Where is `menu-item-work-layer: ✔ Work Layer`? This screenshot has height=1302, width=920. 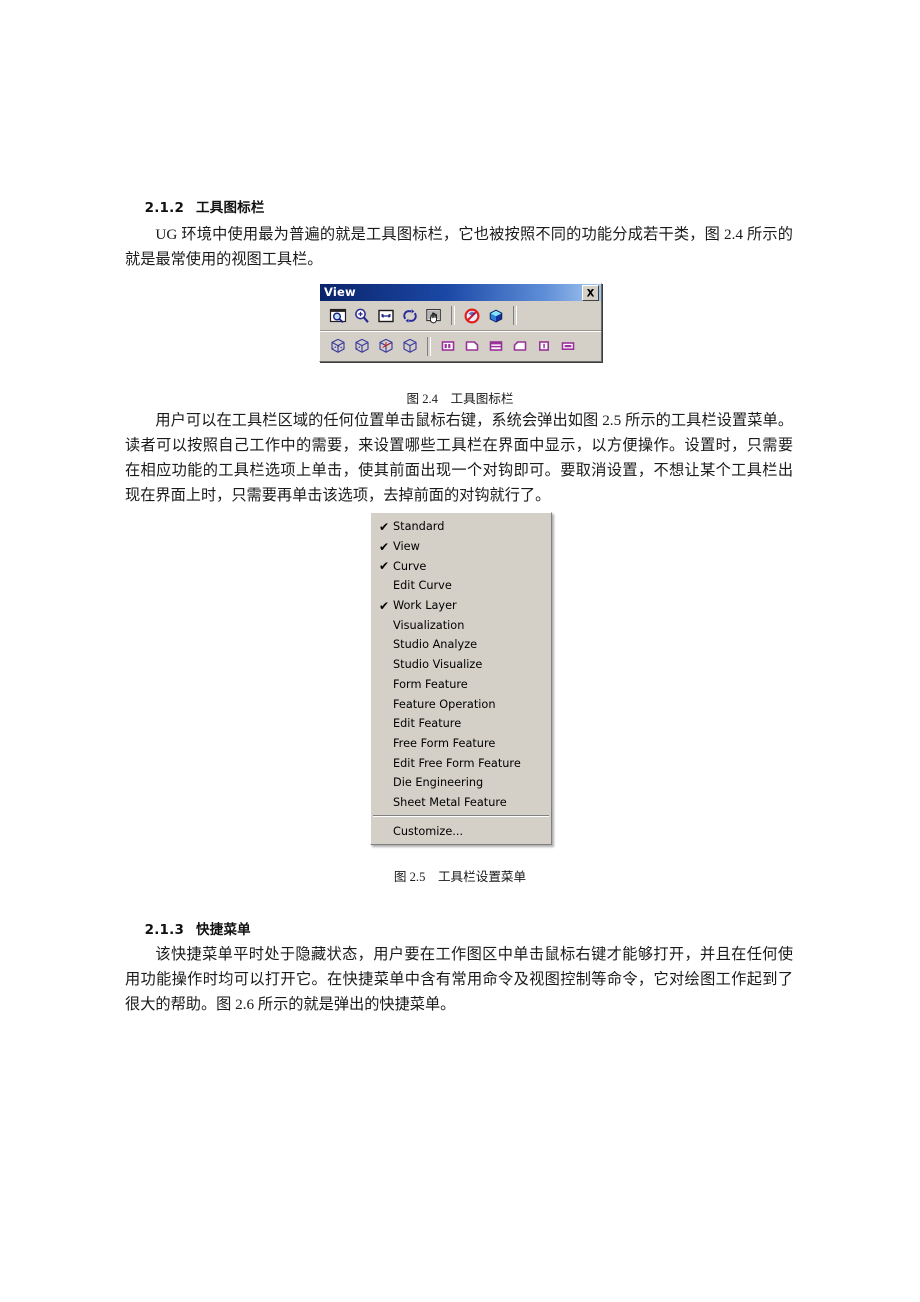
menu-item-work-layer: ✔ Work Layer is located at coordinates (461, 606).